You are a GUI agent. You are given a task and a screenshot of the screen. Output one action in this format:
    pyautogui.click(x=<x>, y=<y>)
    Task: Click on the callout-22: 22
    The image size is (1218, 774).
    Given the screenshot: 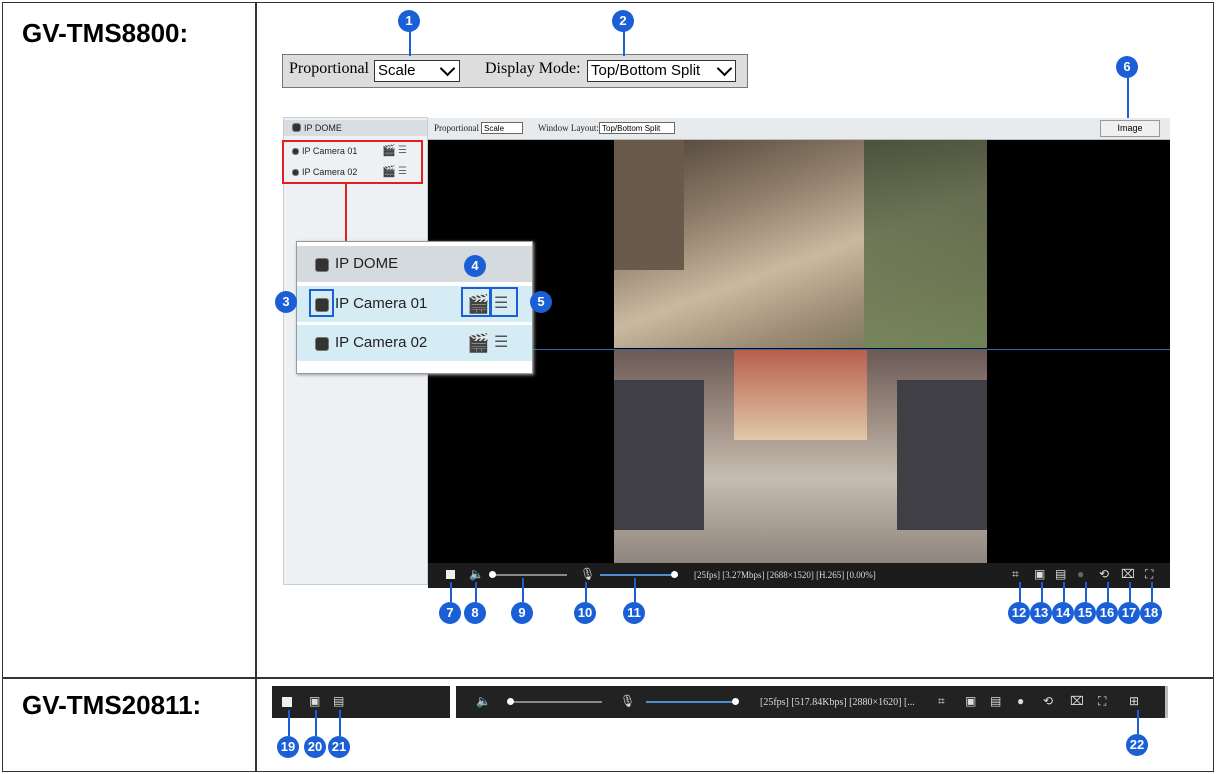 What is the action you would take?
    pyautogui.click(x=1137, y=745)
    